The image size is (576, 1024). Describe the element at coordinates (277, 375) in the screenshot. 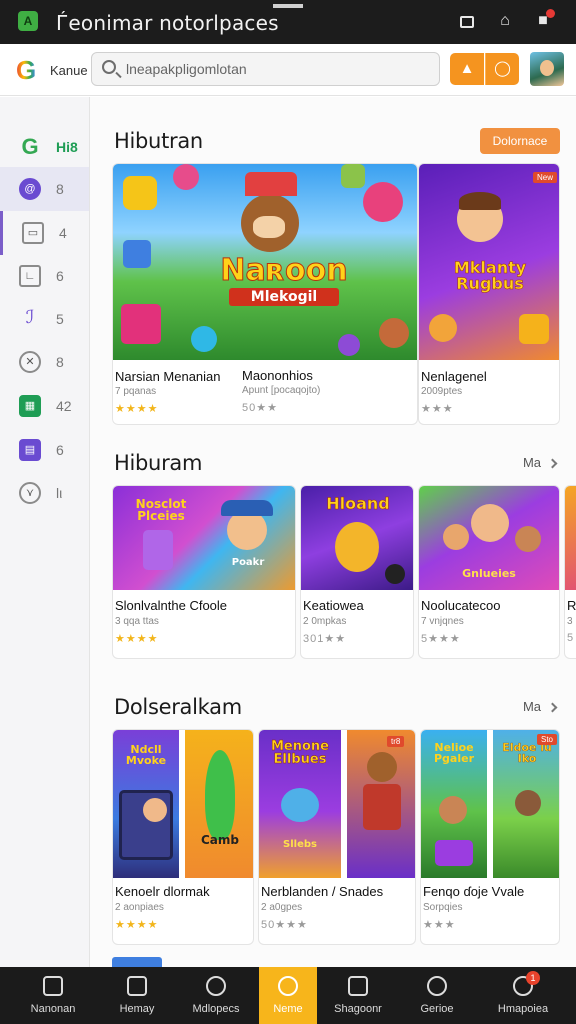

I see `game-title: Maononhios` at that location.